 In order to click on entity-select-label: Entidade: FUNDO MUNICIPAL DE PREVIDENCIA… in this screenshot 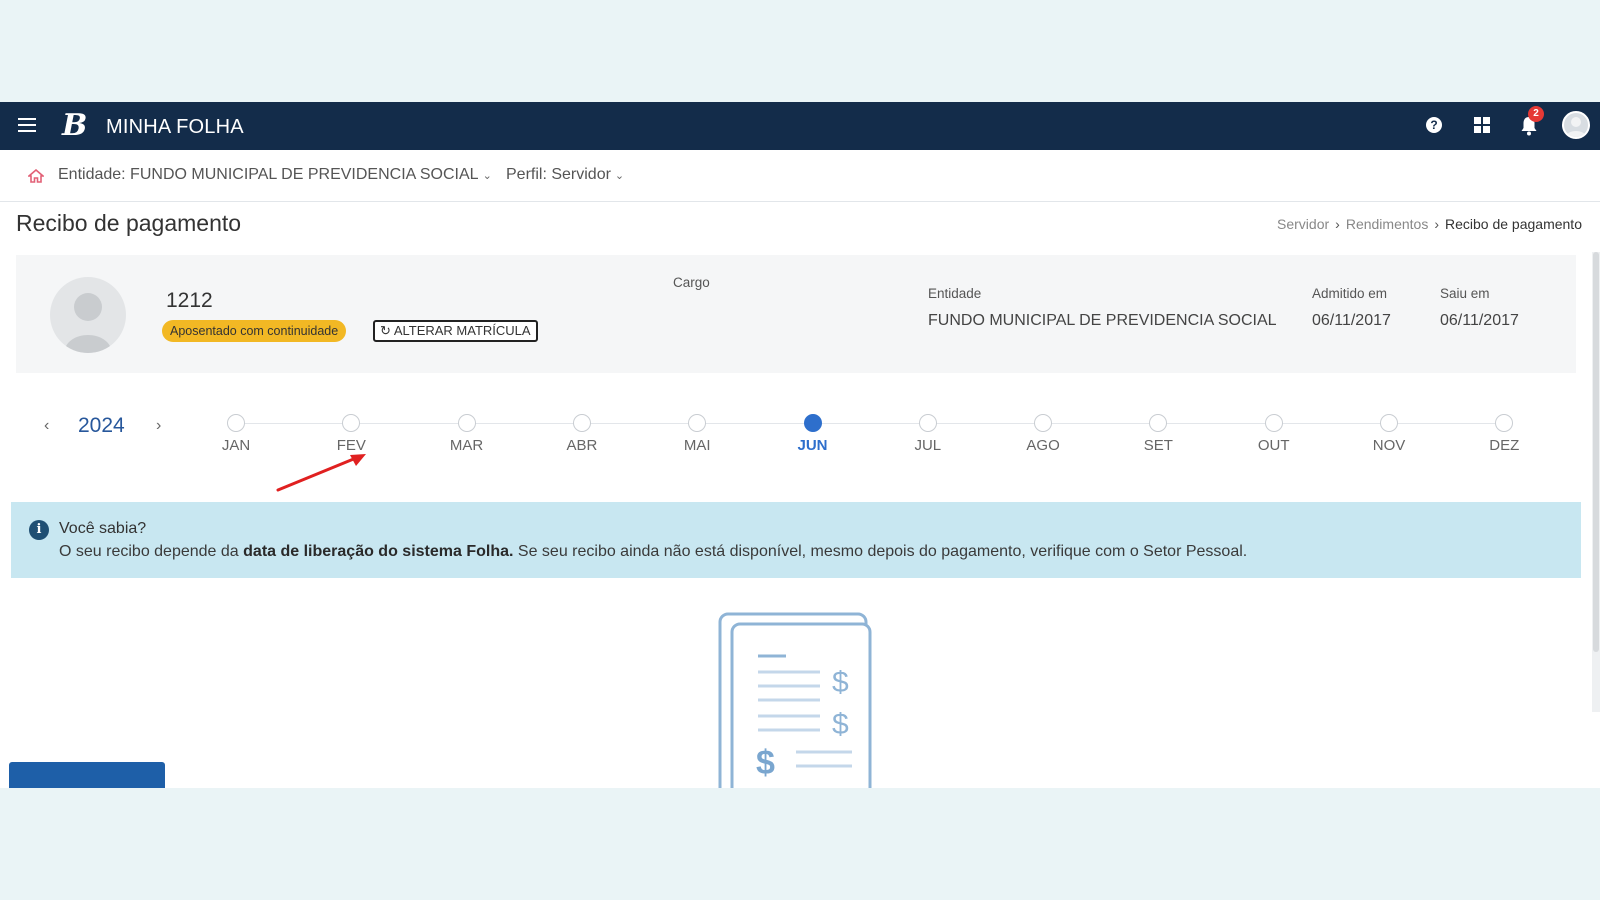, I will do `click(268, 174)`.